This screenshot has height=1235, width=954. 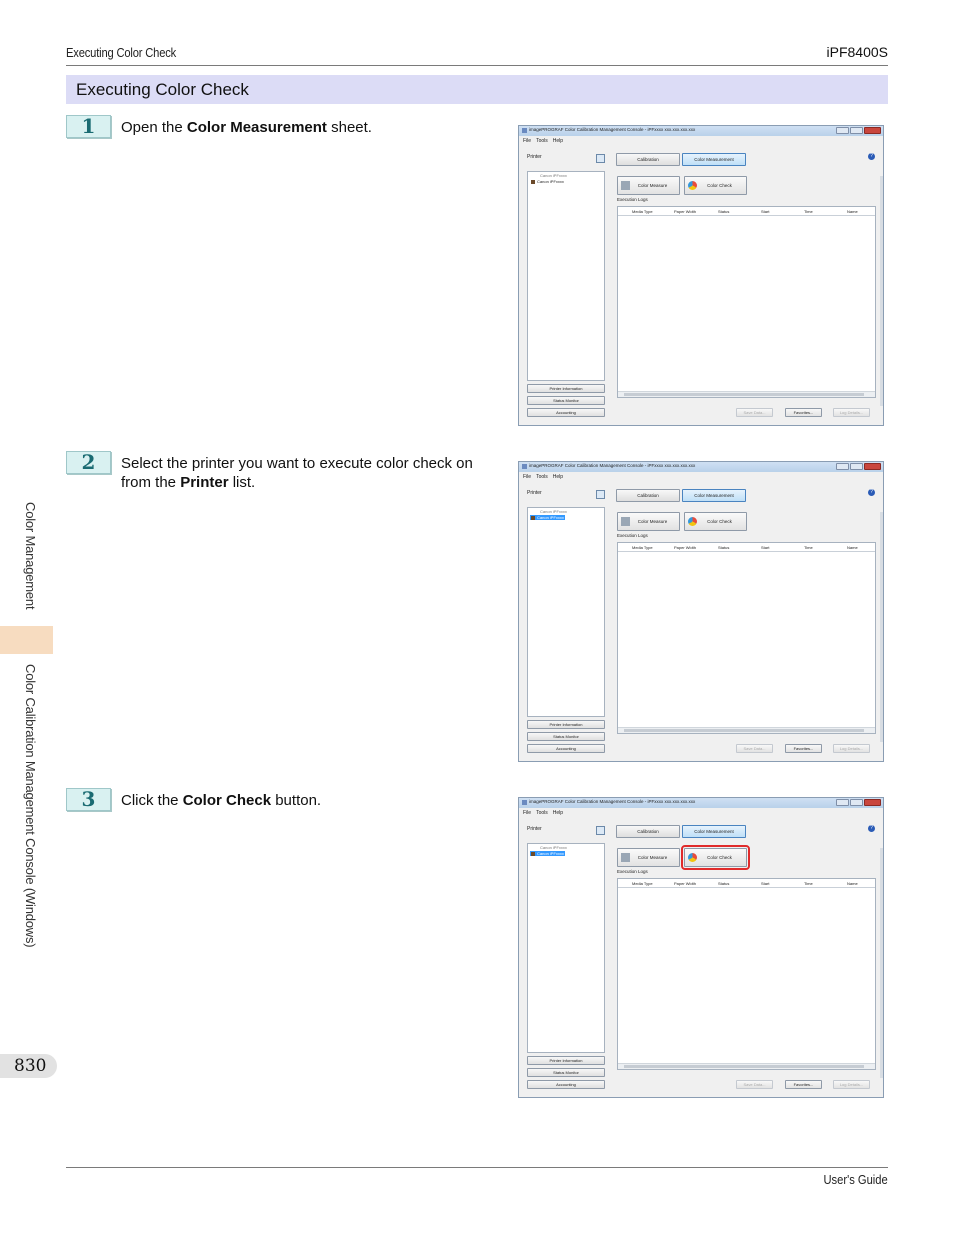 I want to click on step-1-badge: 1, so click(x=88, y=126).